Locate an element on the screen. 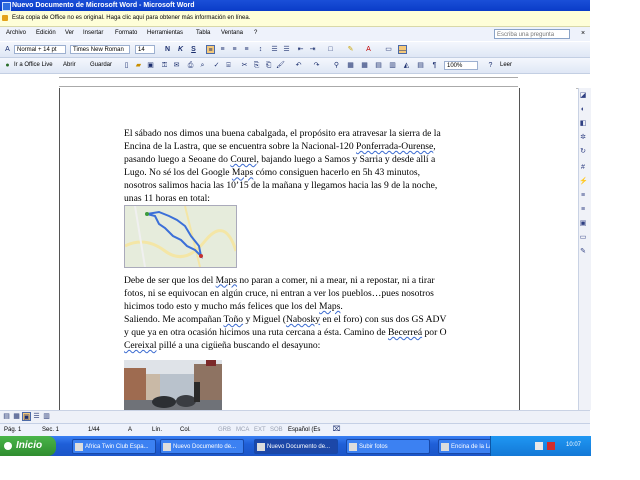 Image resolution: width=640 pixels, height=480 pixels. open-folder-icon: ▰ is located at coordinates (138, 65).